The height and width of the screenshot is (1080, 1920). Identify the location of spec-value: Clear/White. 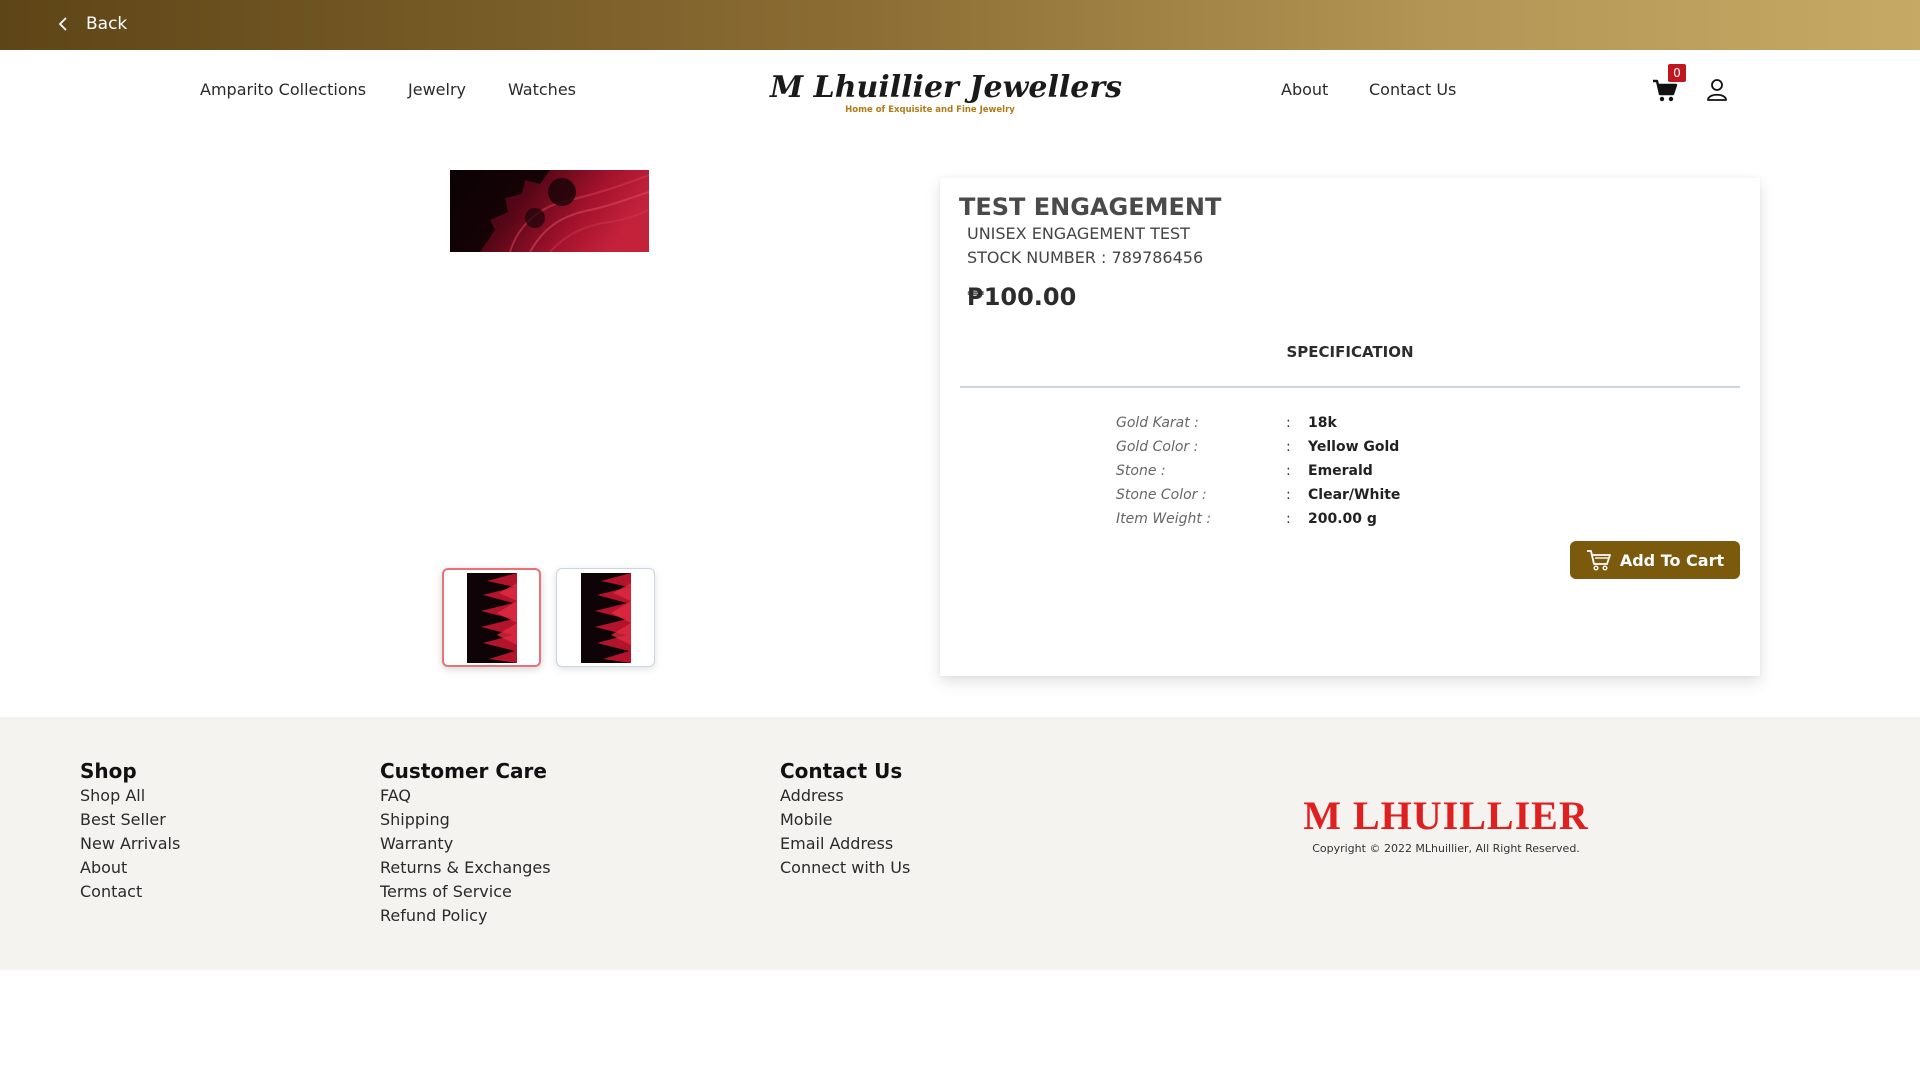
(1354, 495).